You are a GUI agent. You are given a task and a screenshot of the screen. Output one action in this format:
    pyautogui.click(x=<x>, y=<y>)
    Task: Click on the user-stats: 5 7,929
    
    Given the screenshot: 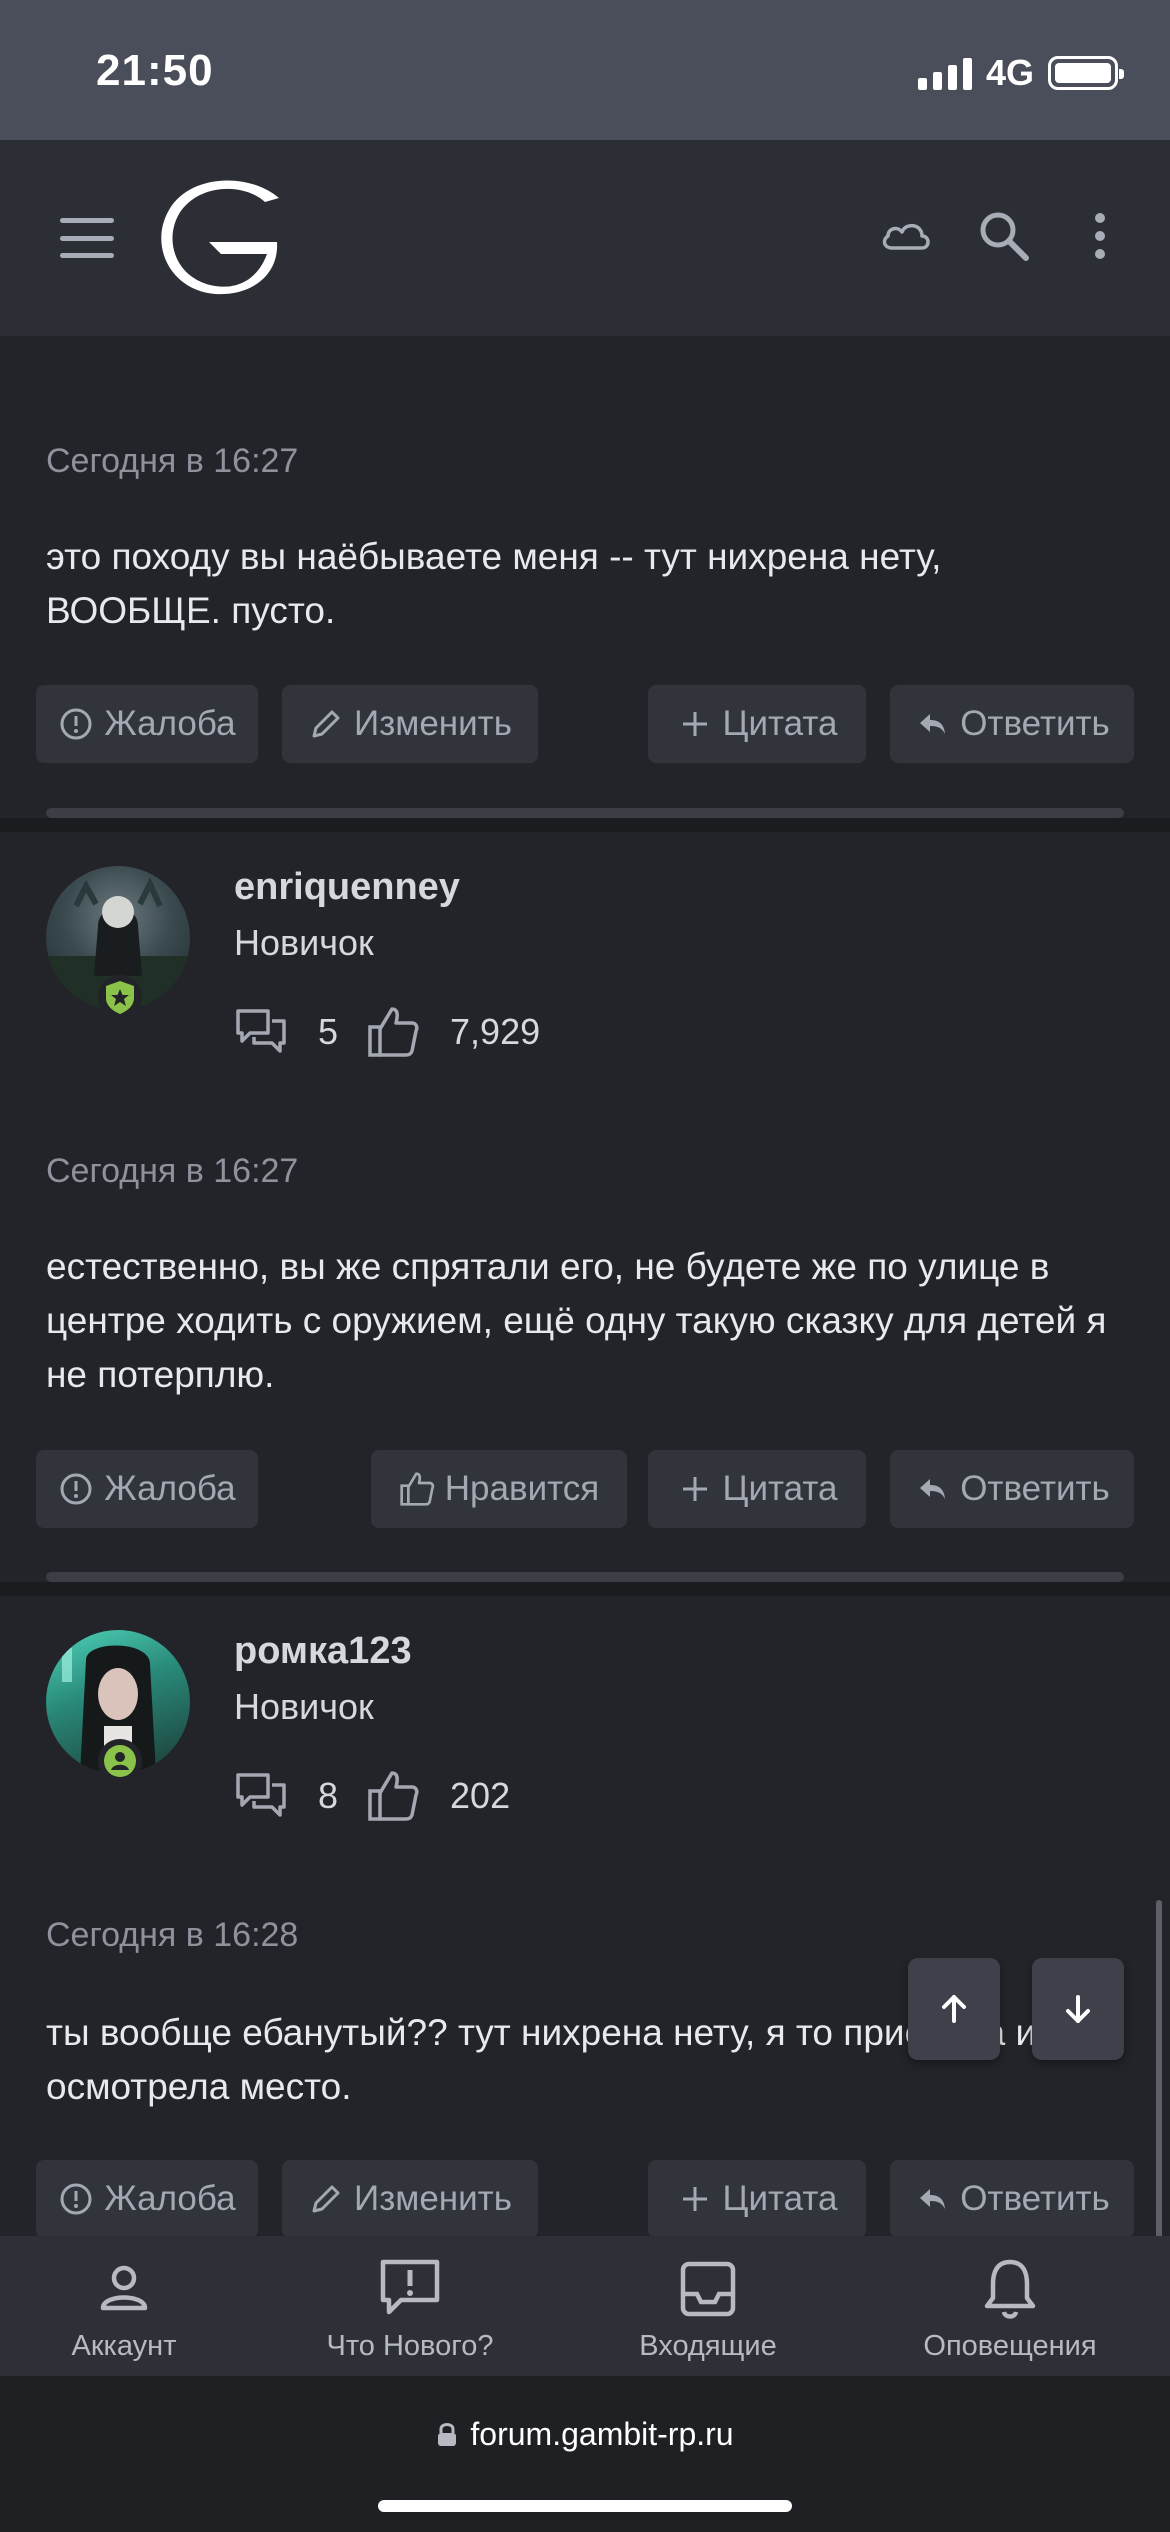 What is the action you would take?
    pyautogui.click(x=387, y=1032)
    